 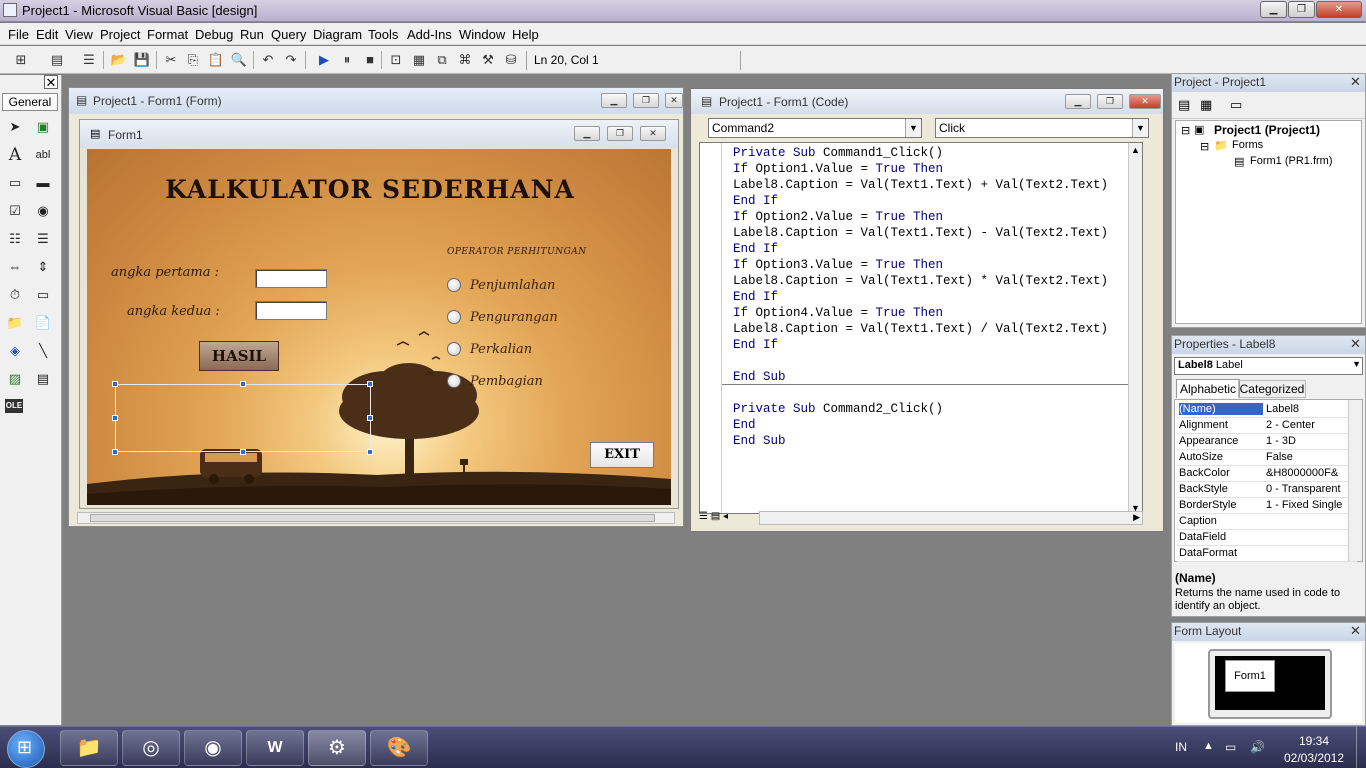 What do you see at coordinates (1236, 105) in the screenshot?
I see `toggle-folders-icon: ▭` at bounding box center [1236, 105].